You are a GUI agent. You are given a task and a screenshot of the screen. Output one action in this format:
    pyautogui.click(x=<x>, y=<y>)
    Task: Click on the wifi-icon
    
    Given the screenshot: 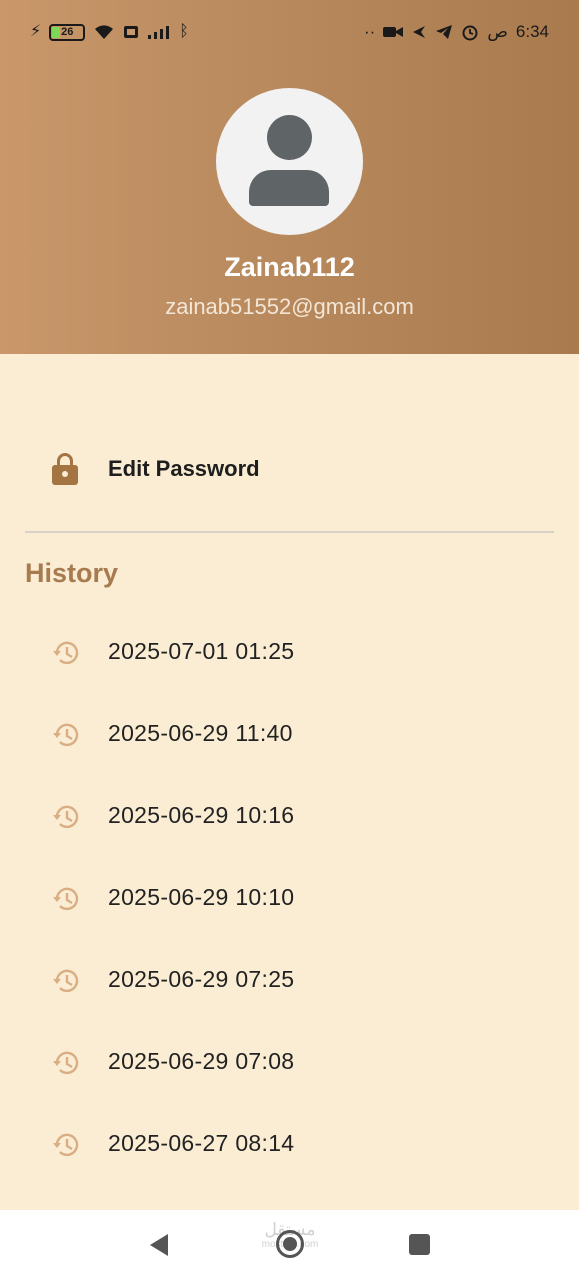 What is the action you would take?
    pyautogui.click(x=104, y=32)
    